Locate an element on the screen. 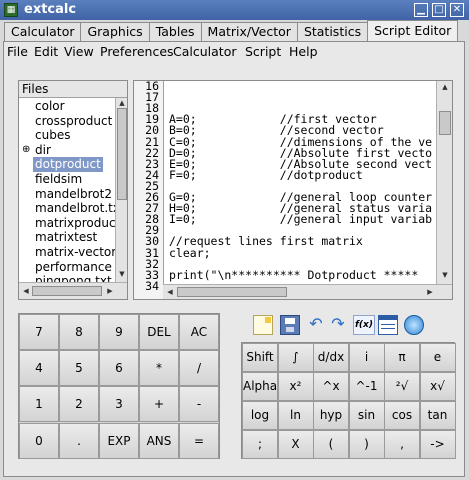  keypad-button: 7 is located at coordinates (39, 332).